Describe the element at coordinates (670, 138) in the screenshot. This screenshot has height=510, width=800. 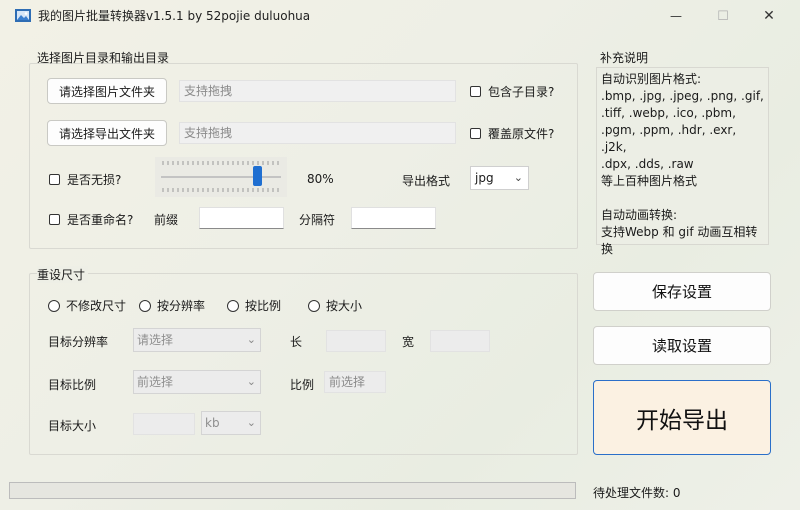
I see `notes-line: .pgm, .ppm, .hdr, .exr, .j2k,` at that location.